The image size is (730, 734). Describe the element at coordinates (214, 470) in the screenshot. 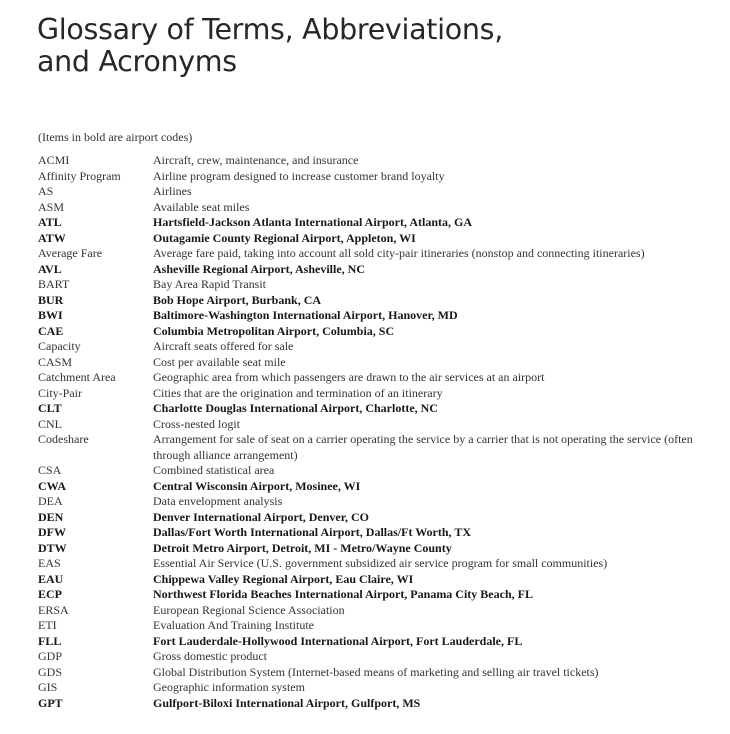

I see `glossary-definition: Combined statistical area` at that location.